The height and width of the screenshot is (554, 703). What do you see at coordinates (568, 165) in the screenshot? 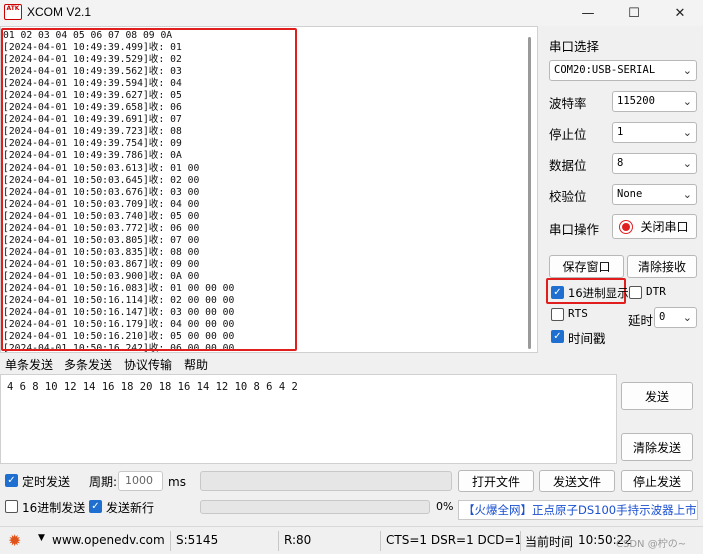
I see `data-bits-label: 数据位` at bounding box center [568, 165].